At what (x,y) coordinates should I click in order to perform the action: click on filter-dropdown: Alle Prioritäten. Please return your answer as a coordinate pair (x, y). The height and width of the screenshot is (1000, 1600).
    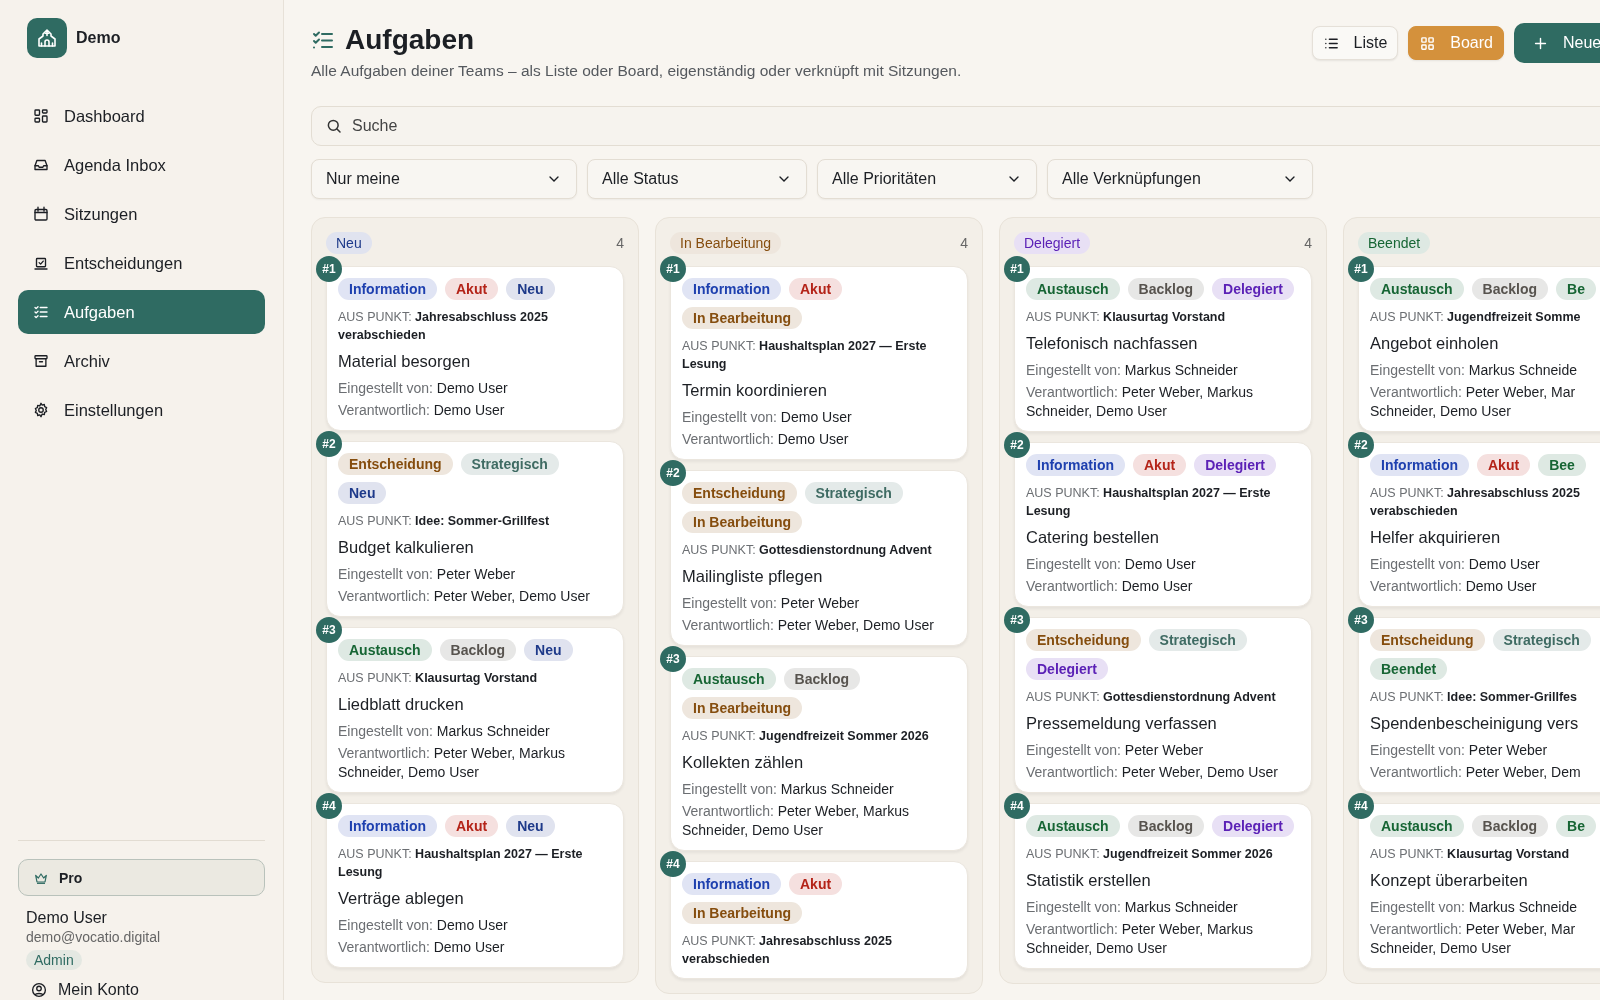
    Looking at the image, I should click on (927, 179).